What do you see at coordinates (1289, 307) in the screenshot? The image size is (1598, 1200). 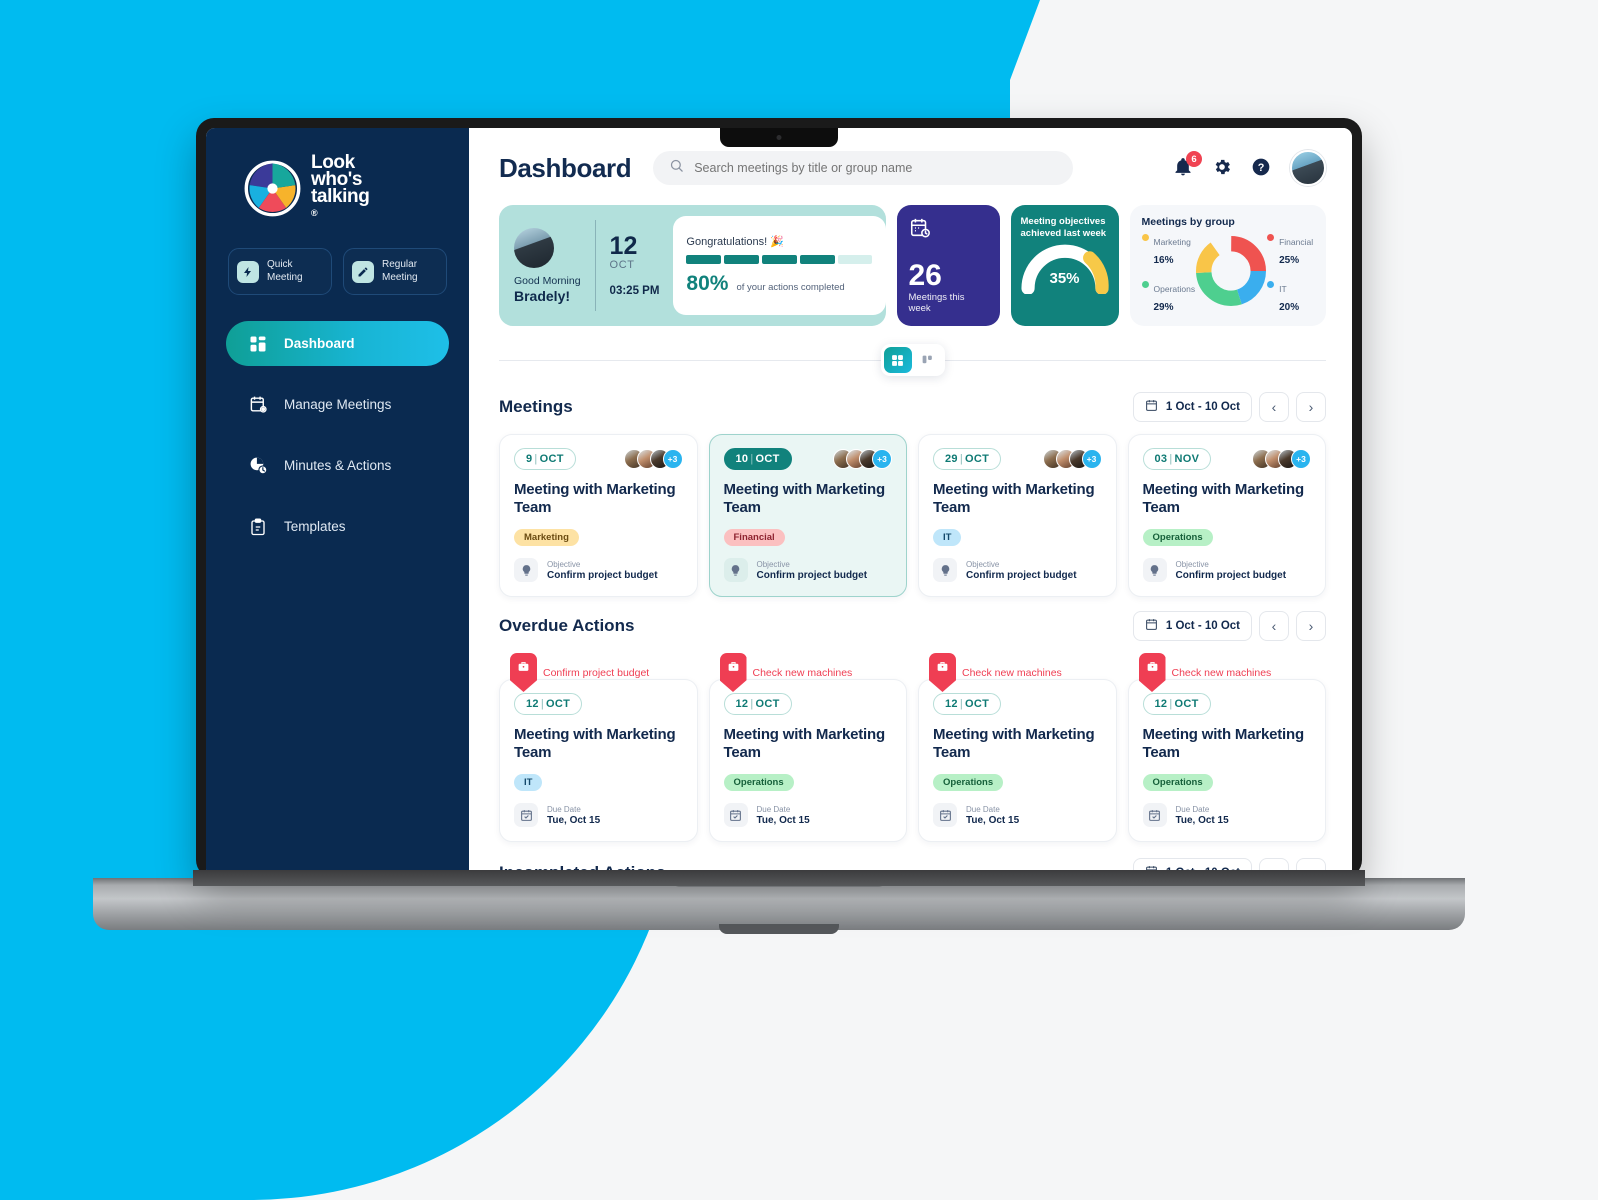 I see `legend-value: 20%` at bounding box center [1289, 307].